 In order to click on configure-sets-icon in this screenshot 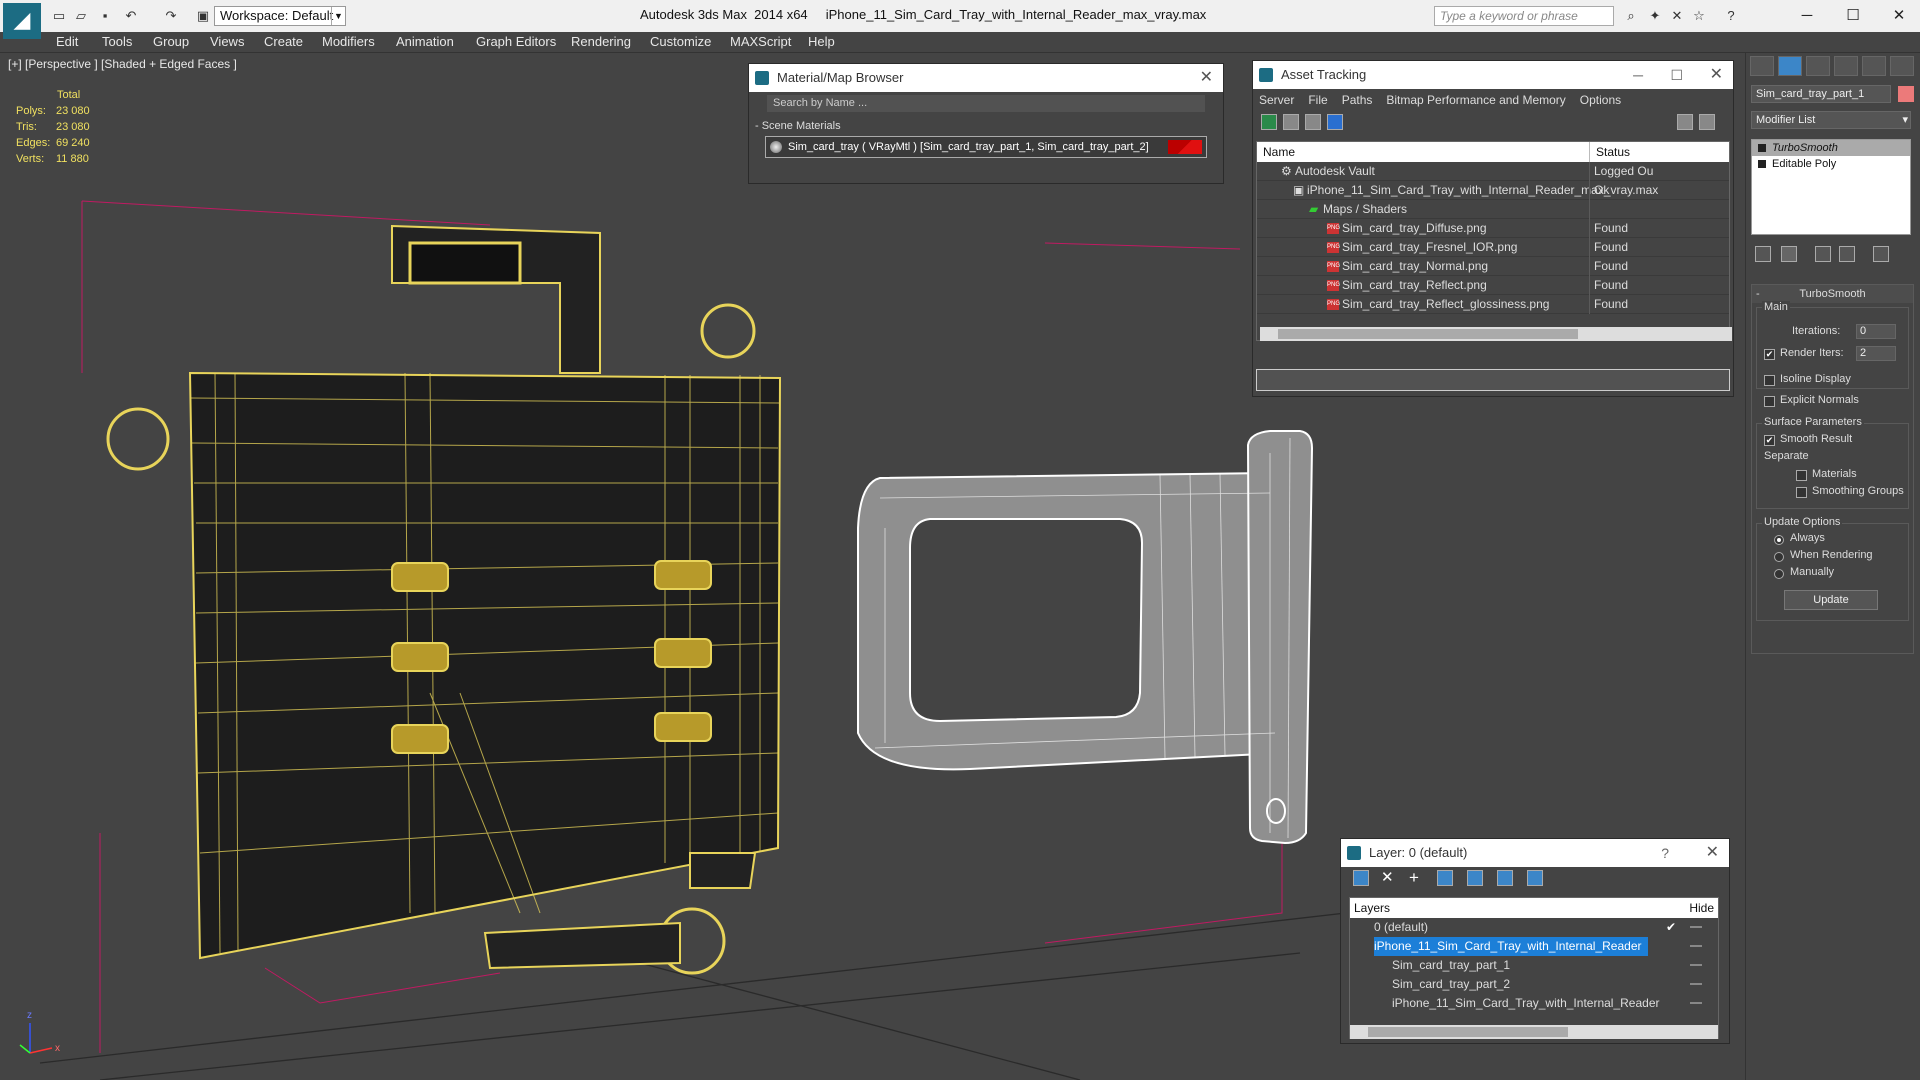, I will do `click(1881, 254)`.